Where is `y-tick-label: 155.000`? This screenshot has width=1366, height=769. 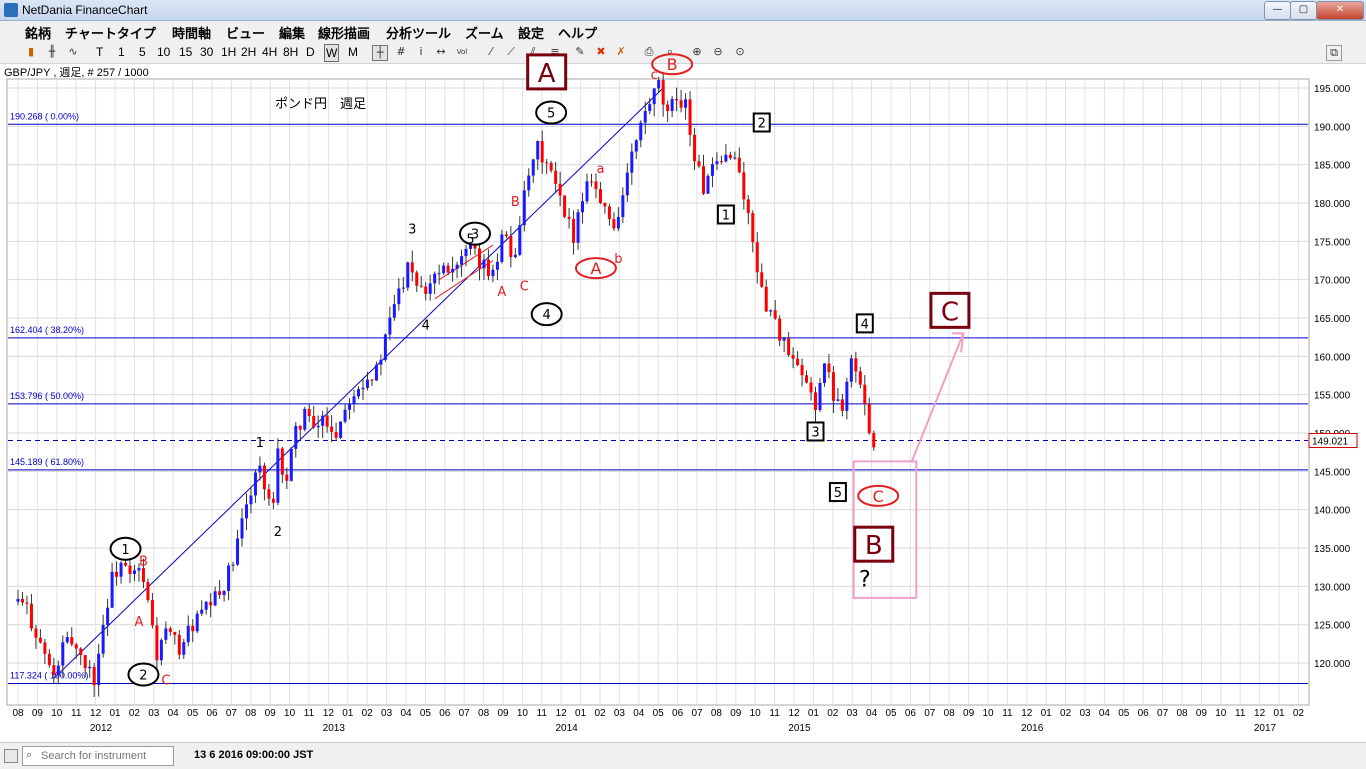 y-tick-label: 155.000 is located at coordinates (1332, 396).